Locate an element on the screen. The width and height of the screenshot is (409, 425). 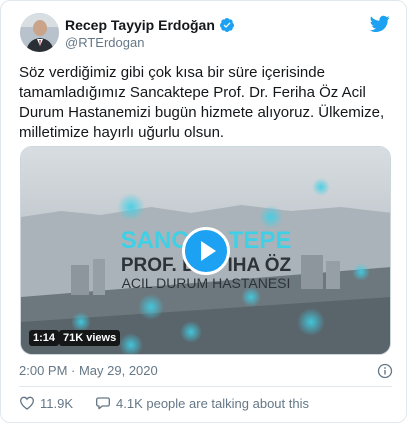
video-duration: 1:14 is located at coordinates (44, 338).